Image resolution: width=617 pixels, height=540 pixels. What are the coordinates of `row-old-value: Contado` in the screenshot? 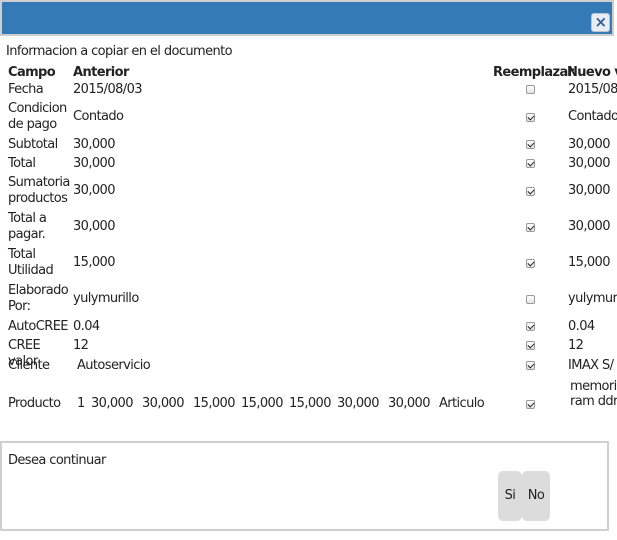 It's located at (98, 116).